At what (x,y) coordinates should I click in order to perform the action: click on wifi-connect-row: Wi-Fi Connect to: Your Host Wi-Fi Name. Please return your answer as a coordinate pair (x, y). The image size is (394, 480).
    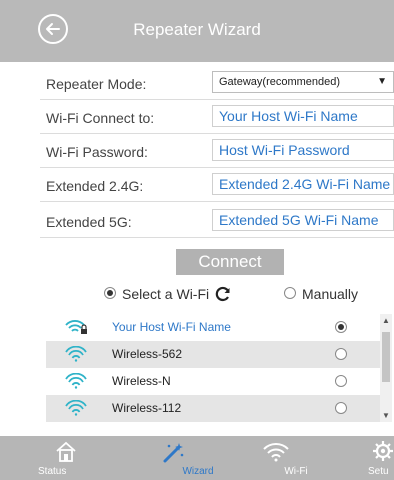
    Looking at the image, I should click on (217, 118).